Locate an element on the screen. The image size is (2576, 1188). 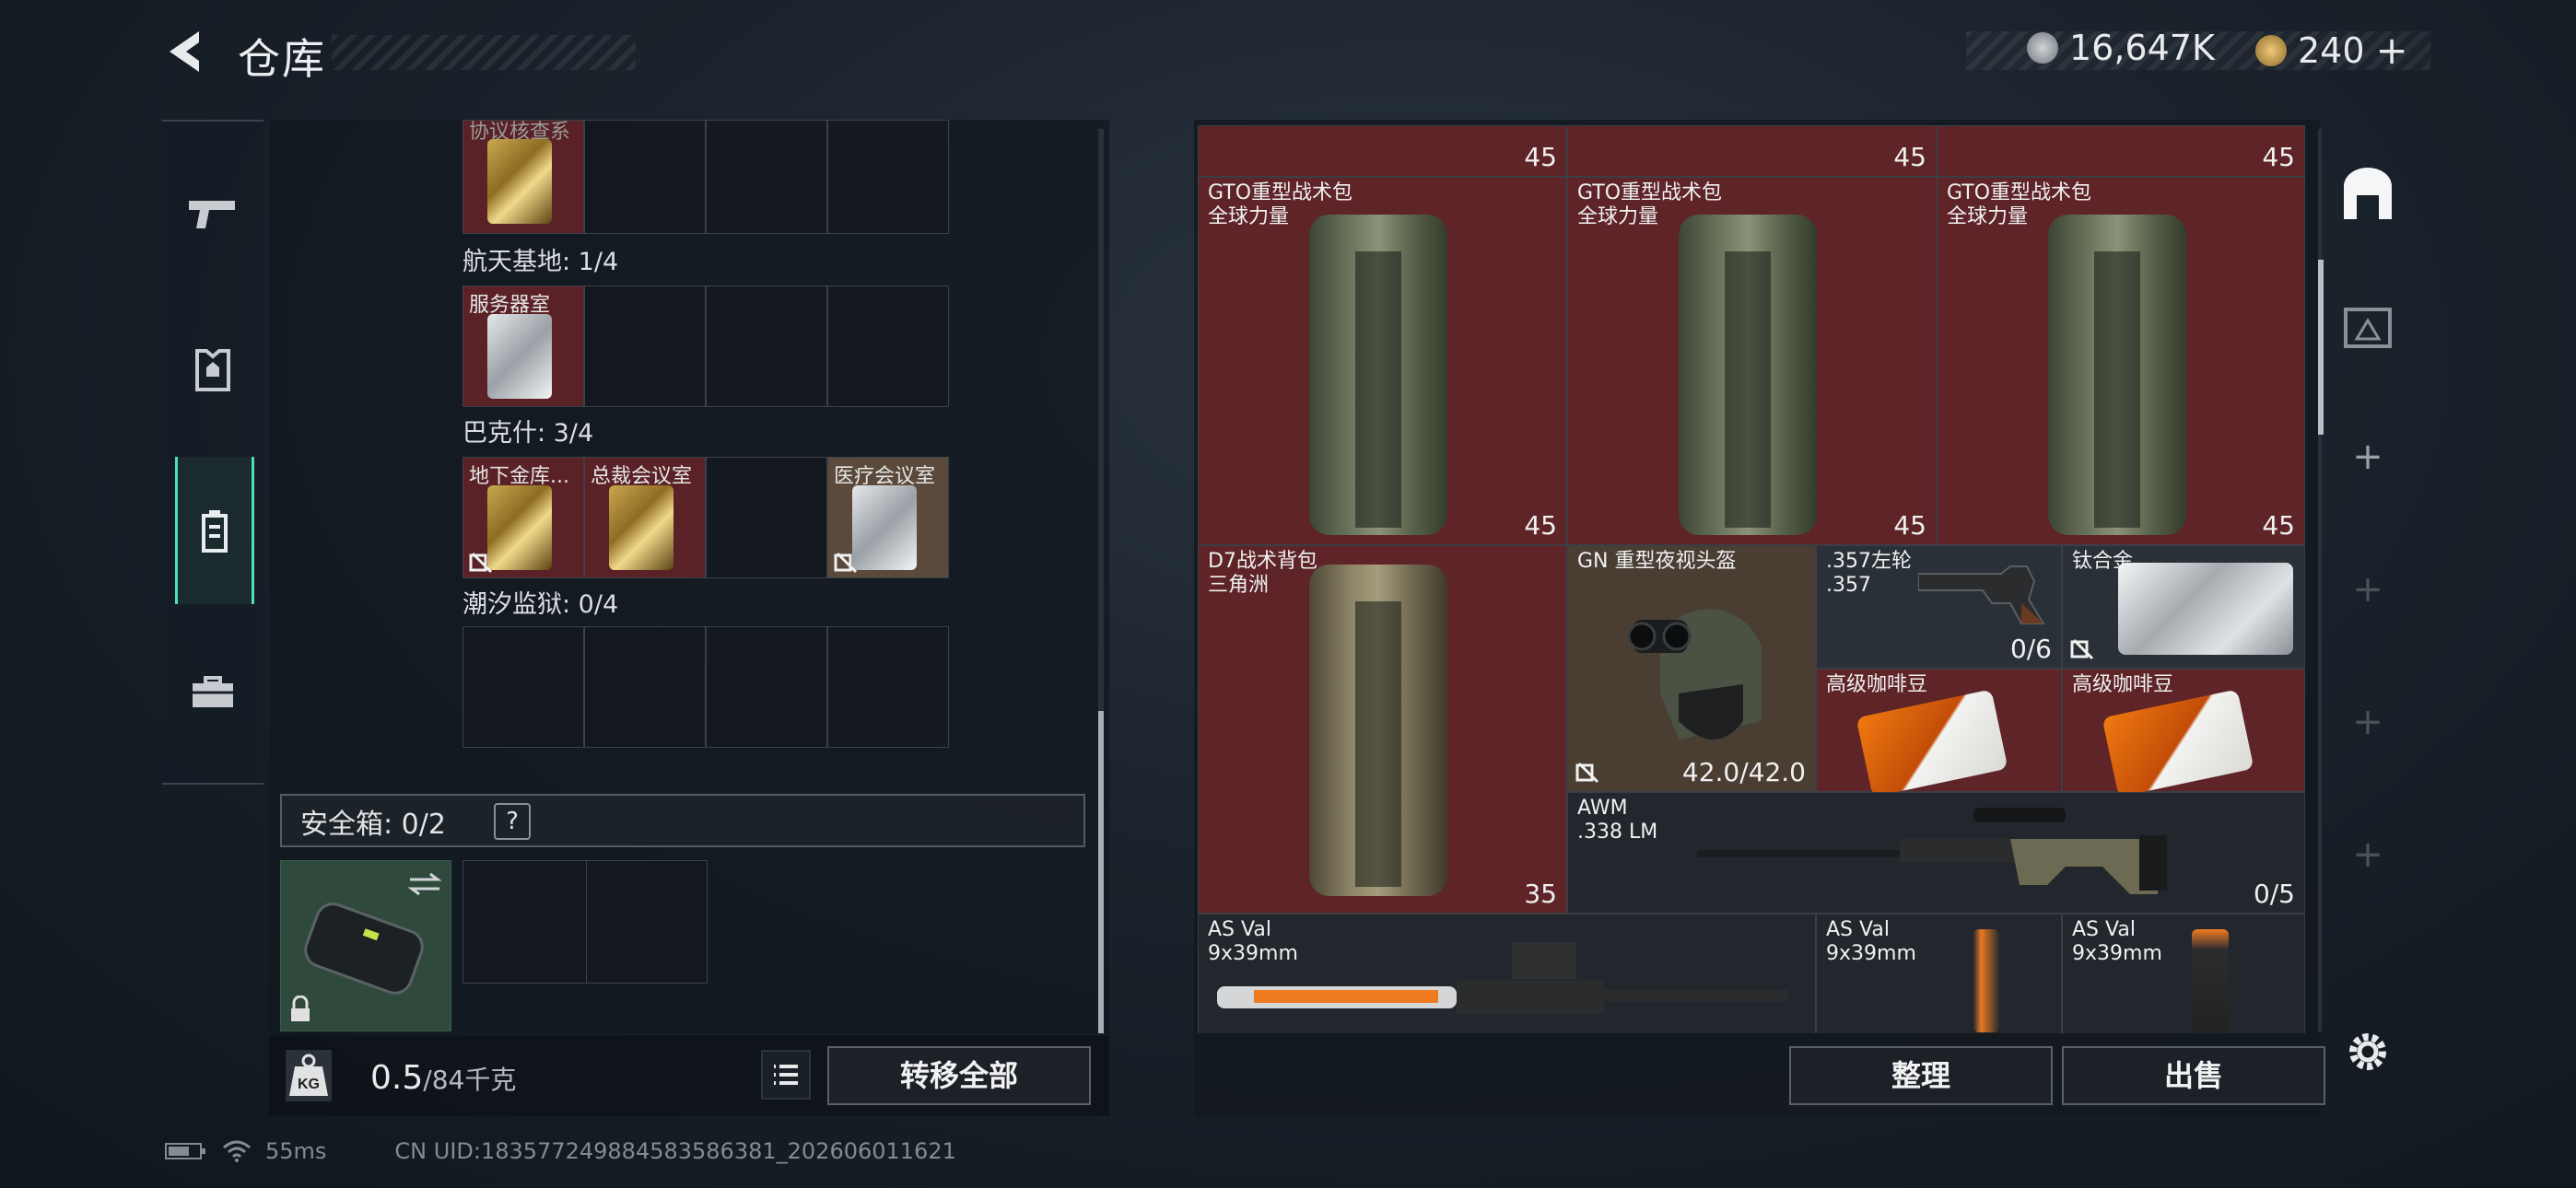
backpack-item: D7战术背包 三角洲 35 is located at coordinates (1382, 729).